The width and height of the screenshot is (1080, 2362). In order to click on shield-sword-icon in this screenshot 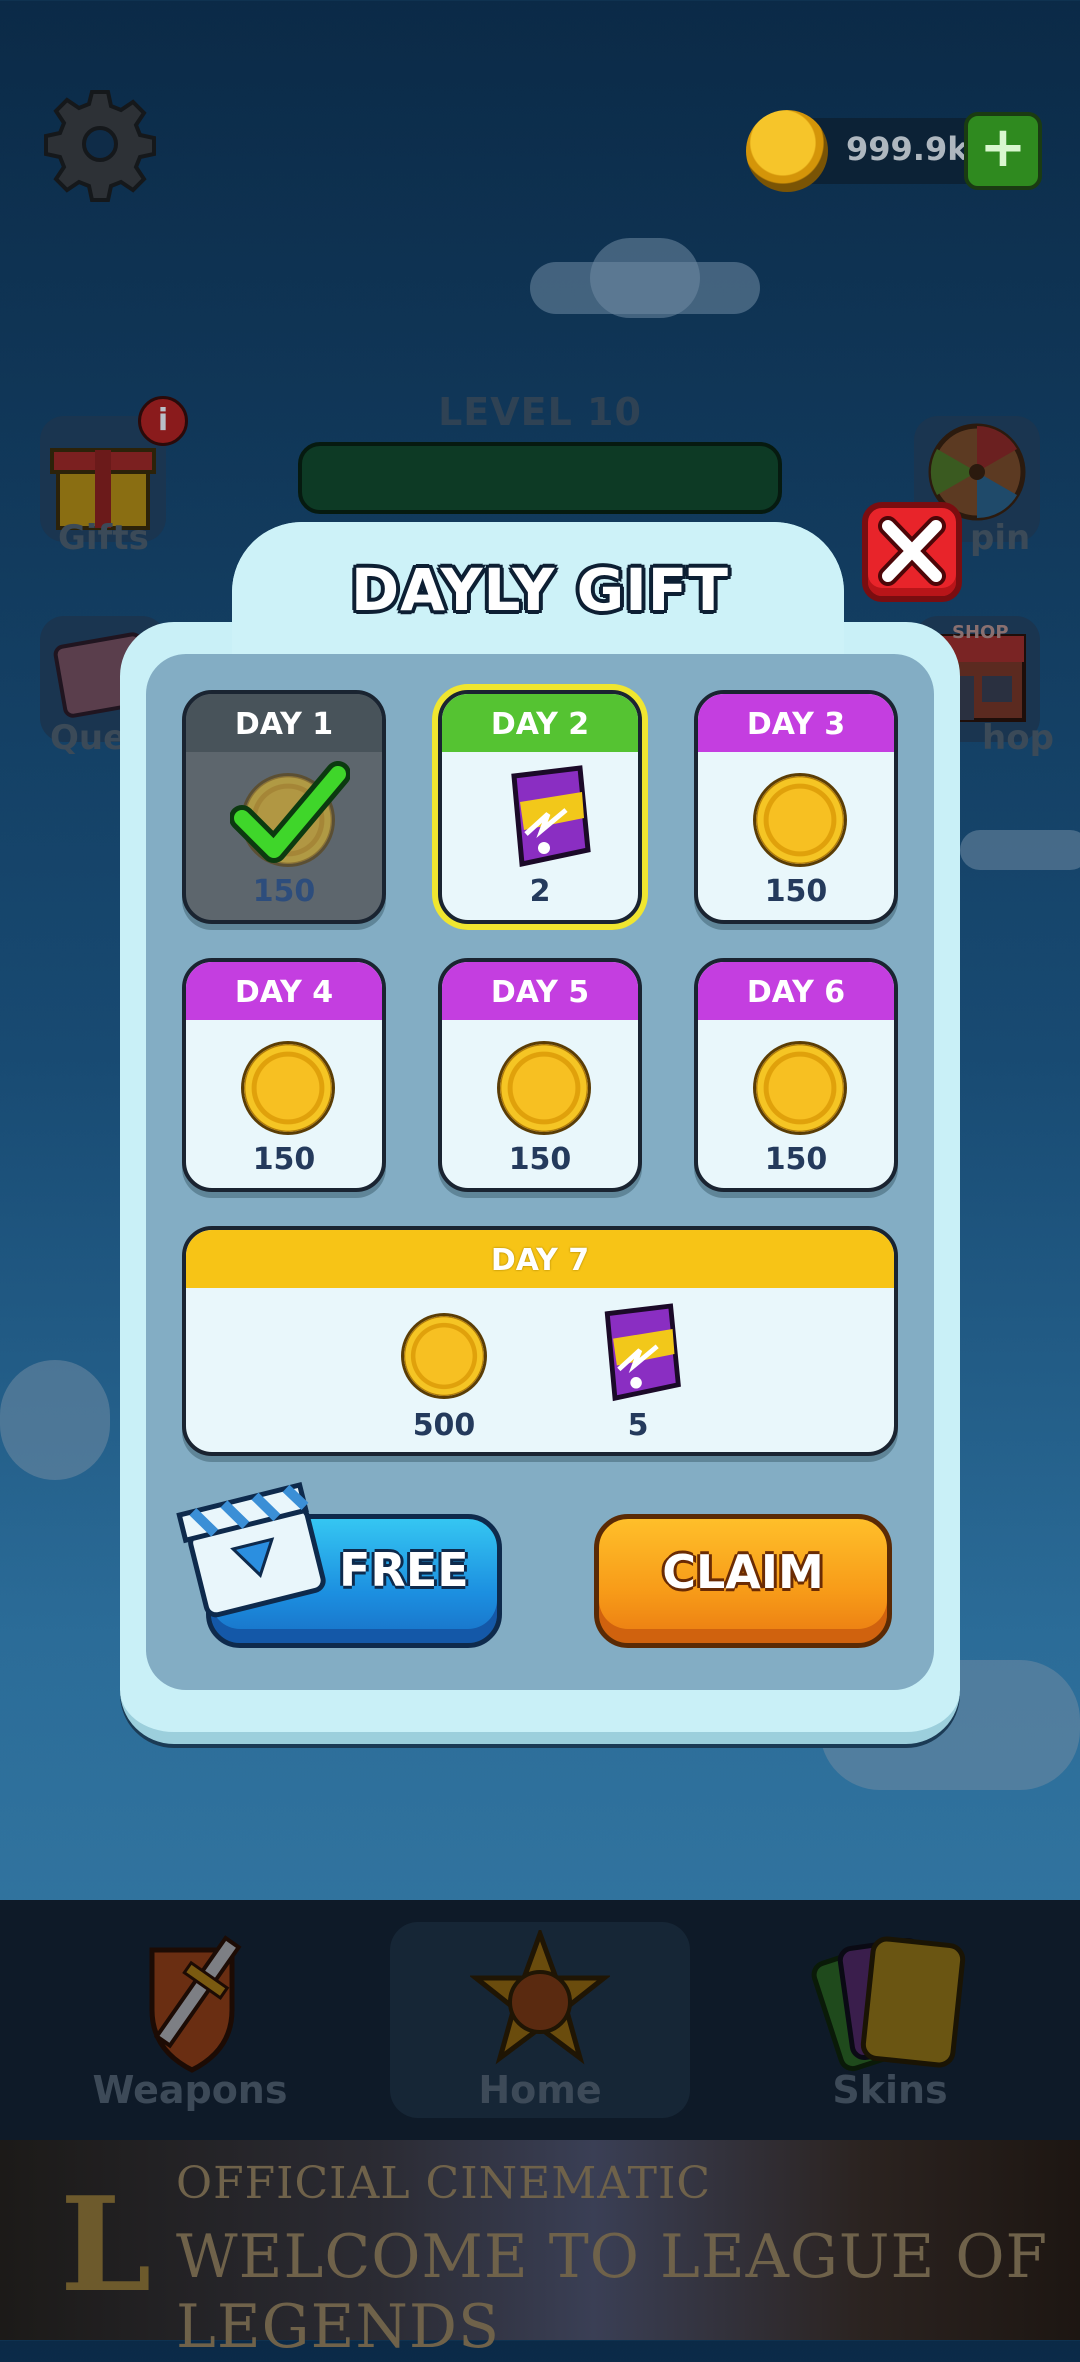, I will do `click(195, 2004)`.